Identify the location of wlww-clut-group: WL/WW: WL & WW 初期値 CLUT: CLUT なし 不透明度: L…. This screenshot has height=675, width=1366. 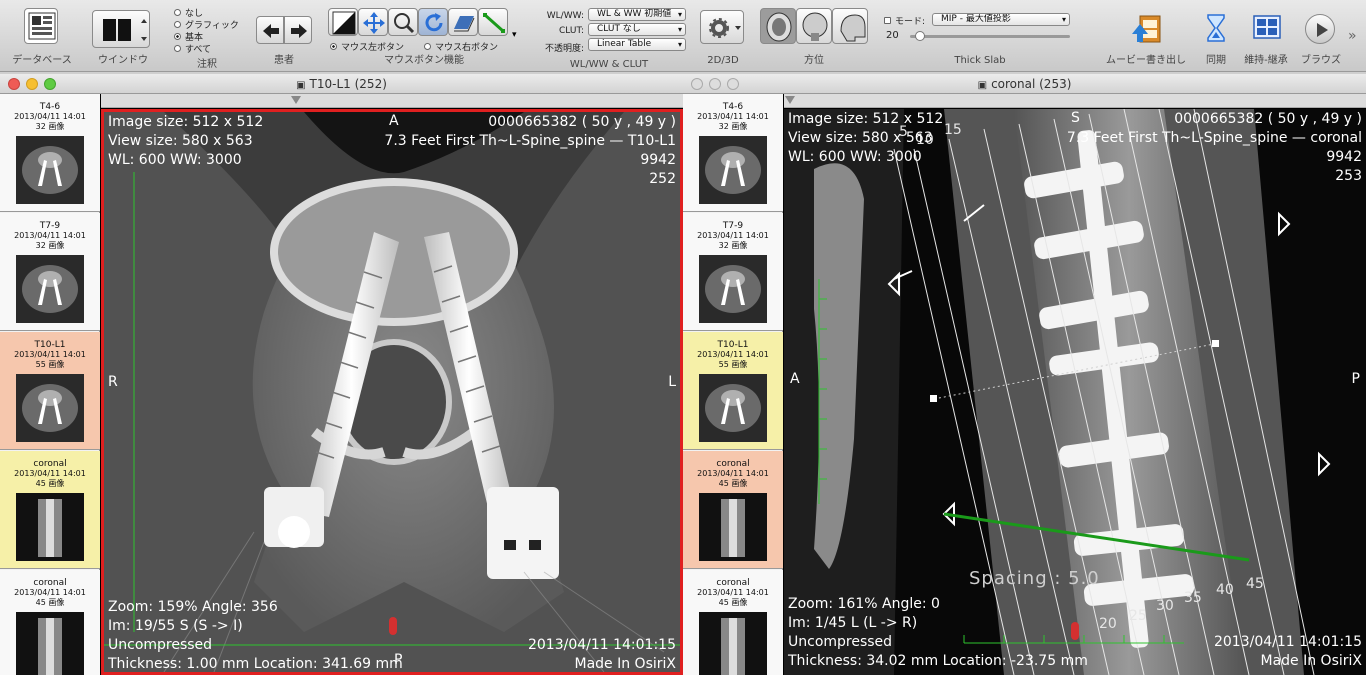
(609, 37).